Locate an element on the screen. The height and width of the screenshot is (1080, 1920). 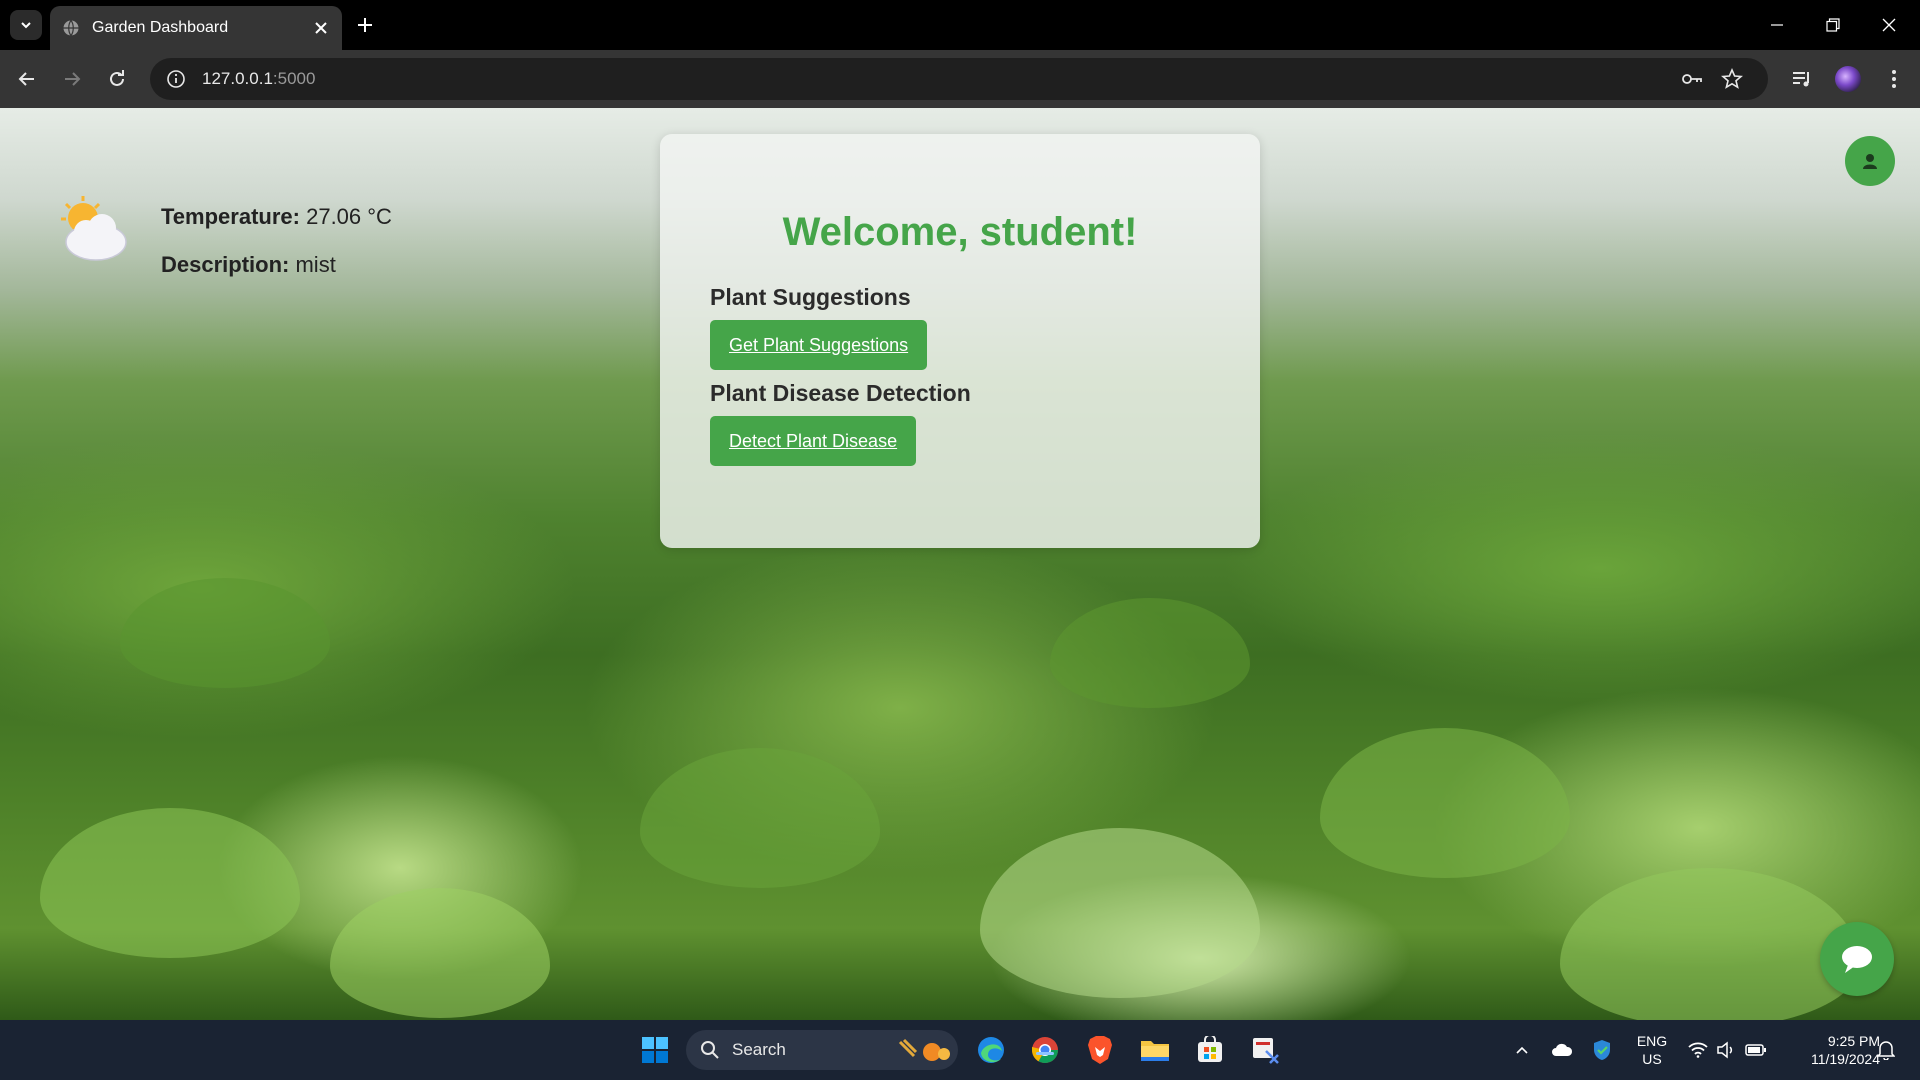
media-controls-button is located at coordinates (1802, 79).